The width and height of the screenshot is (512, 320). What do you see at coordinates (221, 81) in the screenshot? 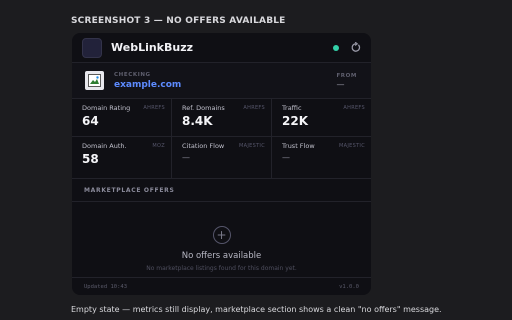
I see `site-info: CHECKING example.com FROM —` at bounding box center [221, 81].